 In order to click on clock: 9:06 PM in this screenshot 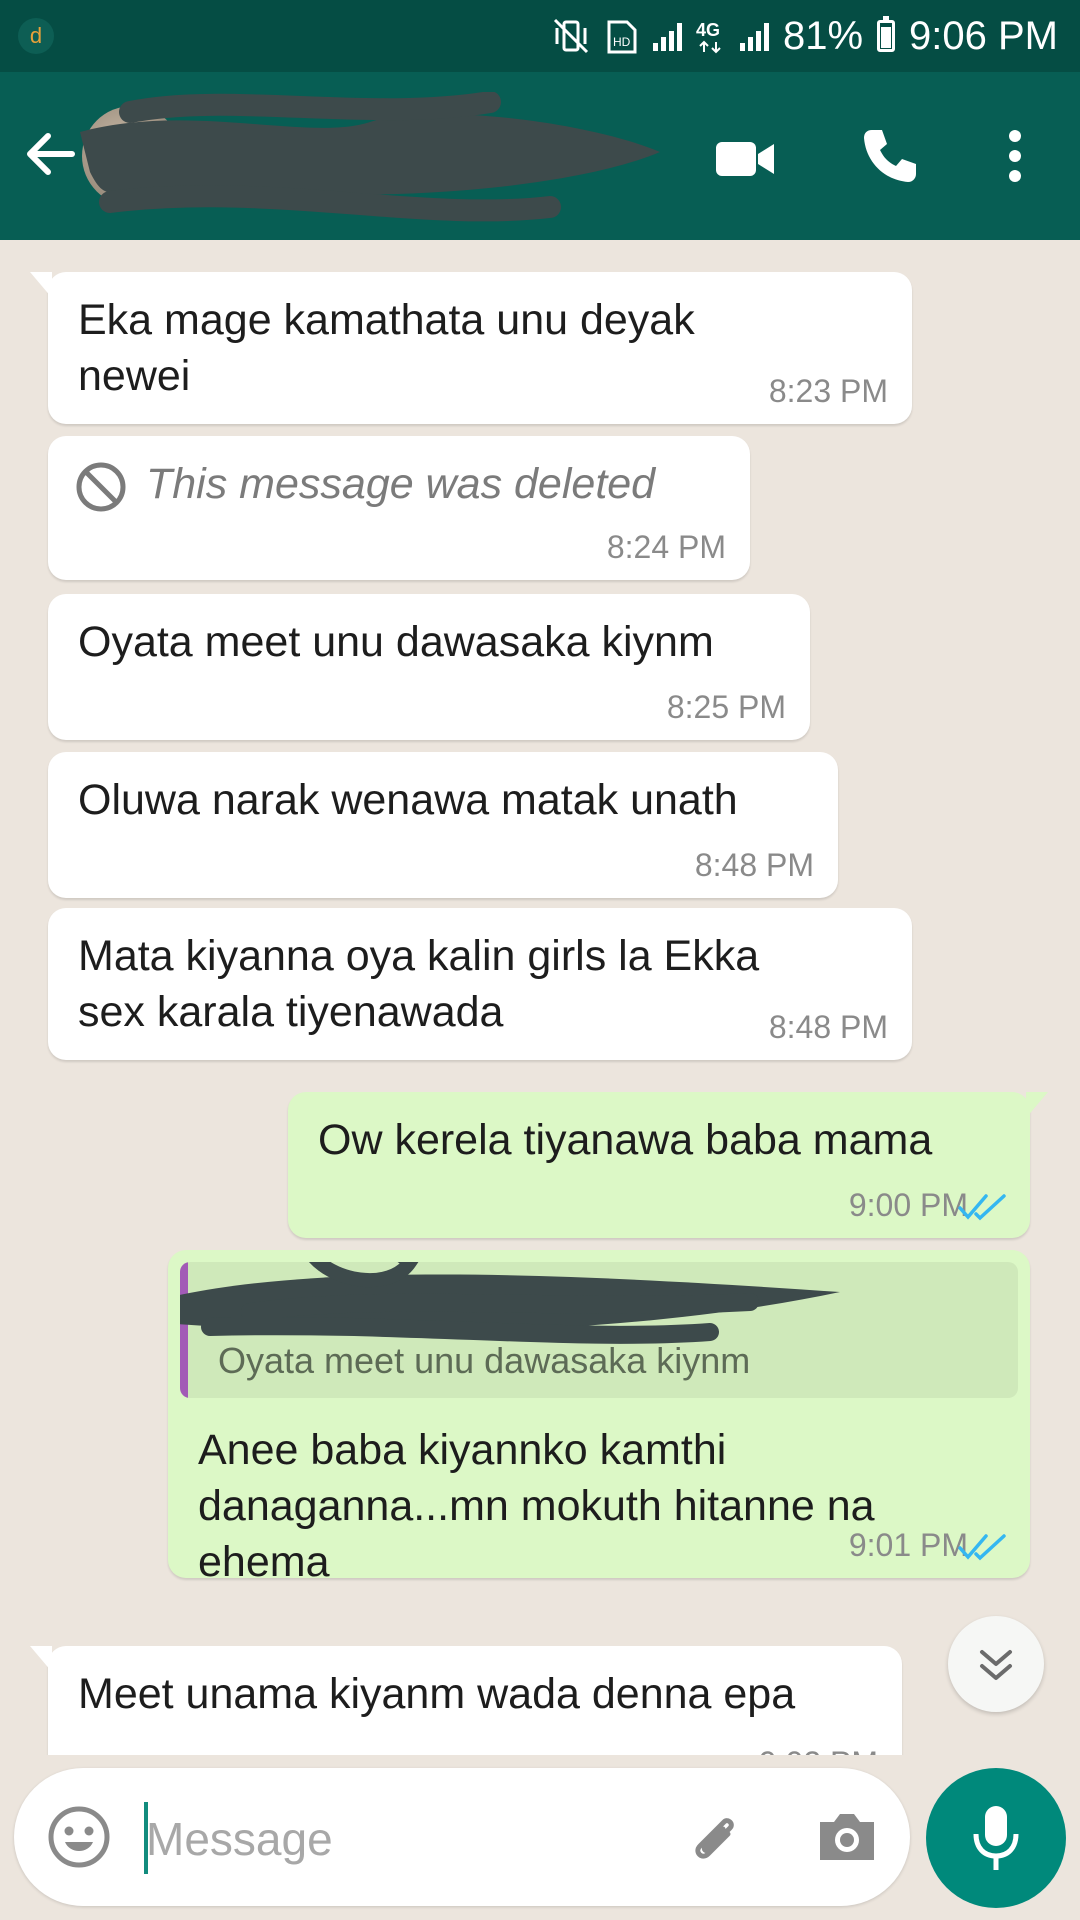, I will do `click(983, 35)`.